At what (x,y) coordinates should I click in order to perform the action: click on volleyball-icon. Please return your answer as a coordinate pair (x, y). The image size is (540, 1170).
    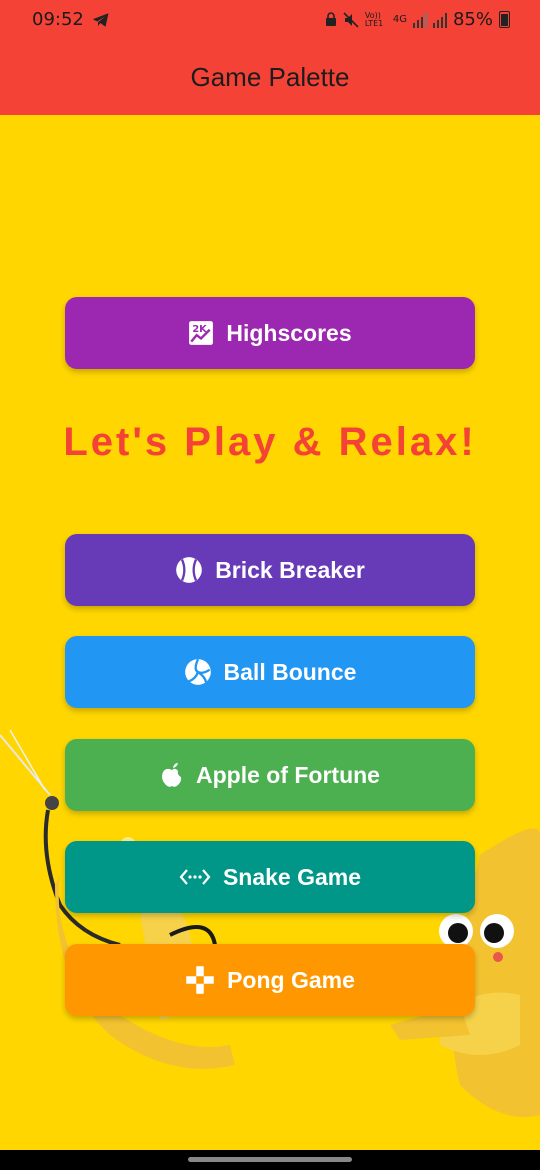
    Looking at the image, I should click on (197, 671).